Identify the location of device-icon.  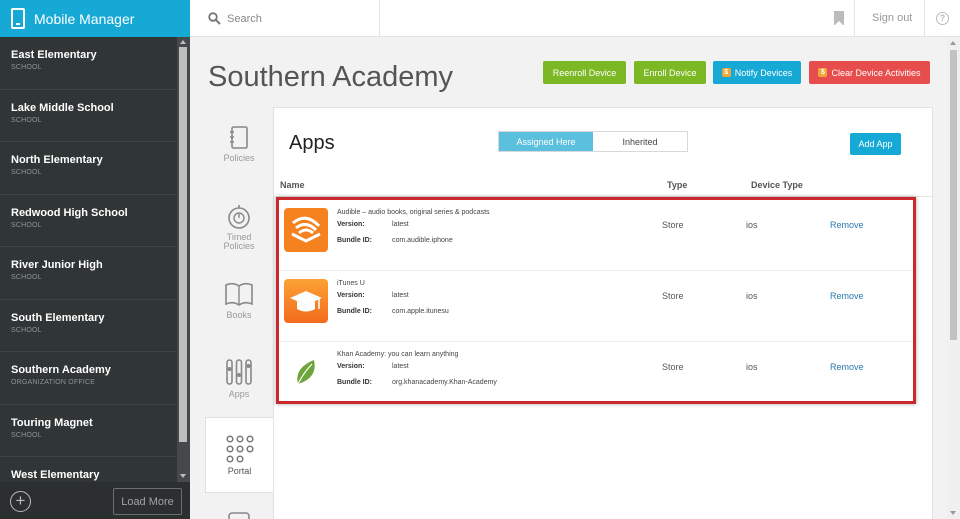
(239, 515).